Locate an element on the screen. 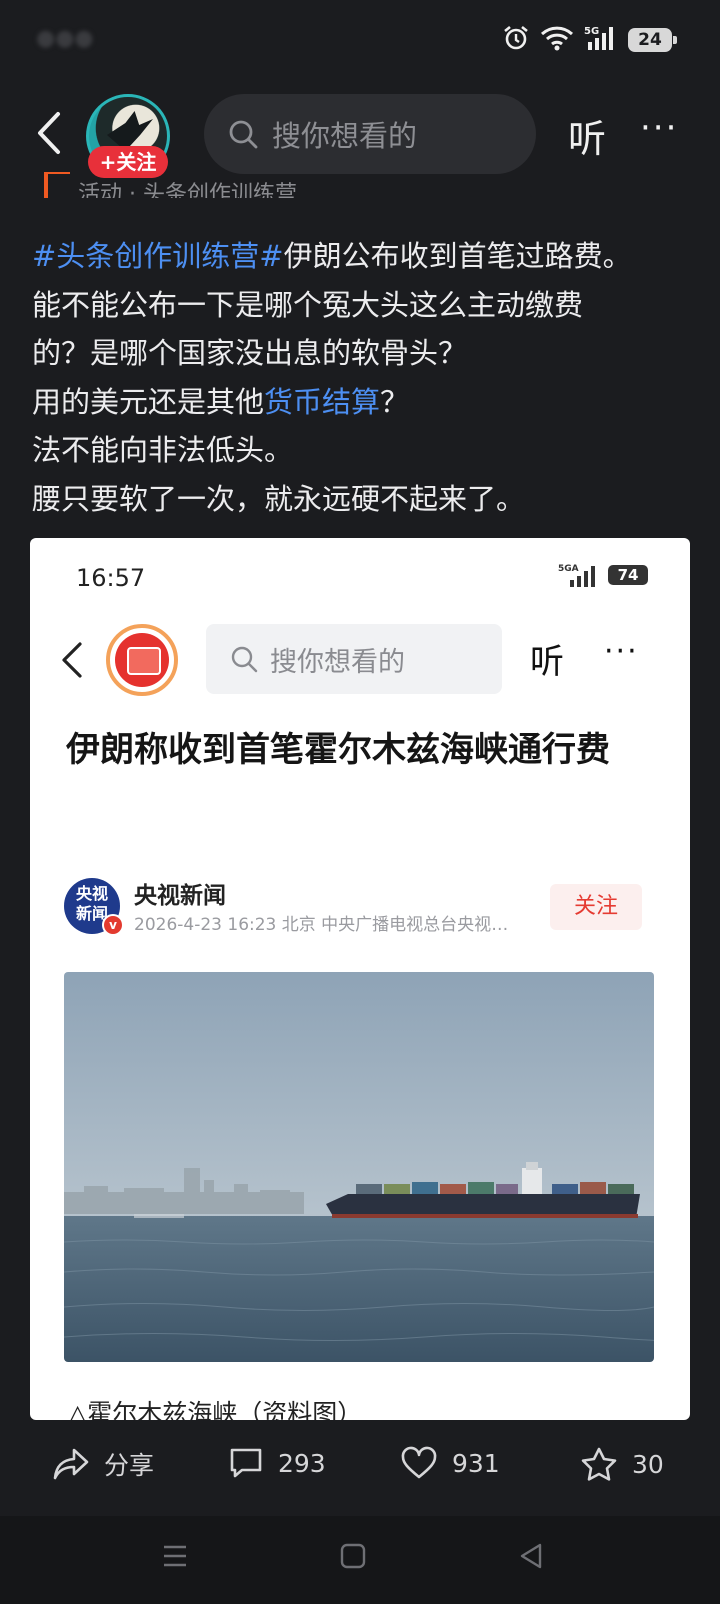  system-nav-bar is located at coordinates (360, 1560).